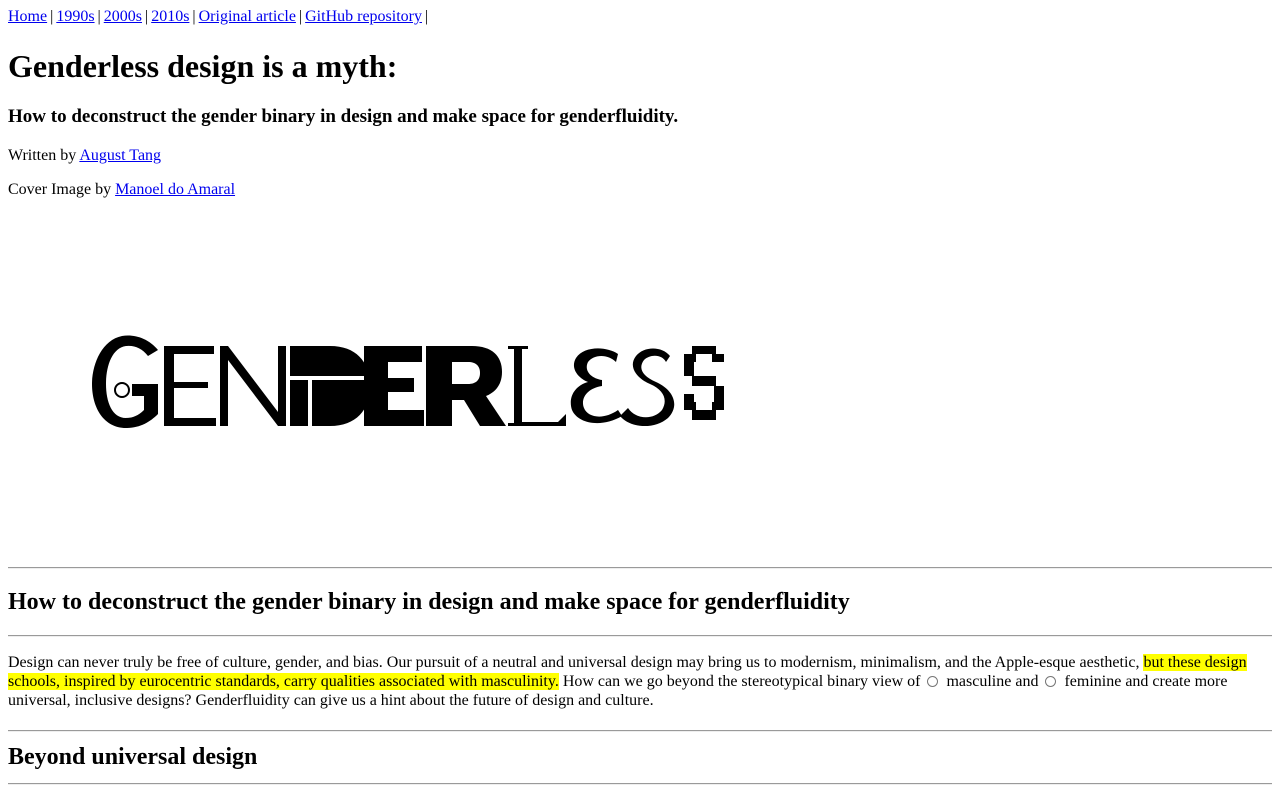 This screenshot has width=1280, height=800. I want to click on section-heading-beyond-universal-design: Beyond universal design, so click(133, 757).